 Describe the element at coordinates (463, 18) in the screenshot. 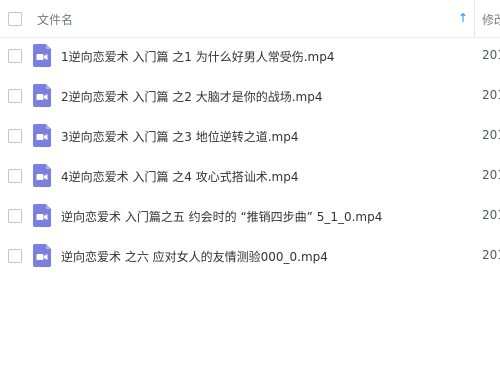

I see `sort-asc-arrow-icon: ↑` at that location.